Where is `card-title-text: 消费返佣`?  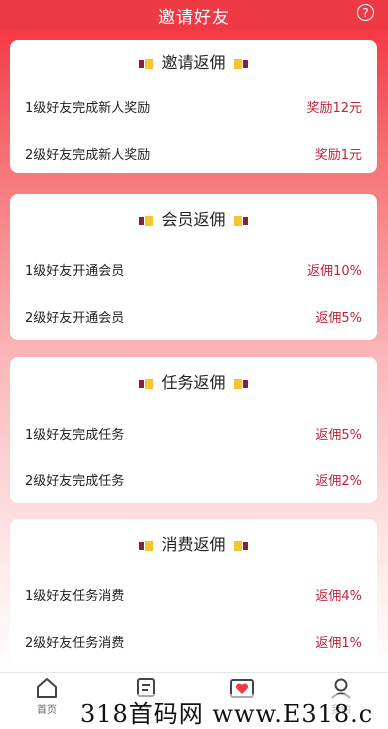
card-title-text: 消费返佣 is located at coordinates (193, 544).